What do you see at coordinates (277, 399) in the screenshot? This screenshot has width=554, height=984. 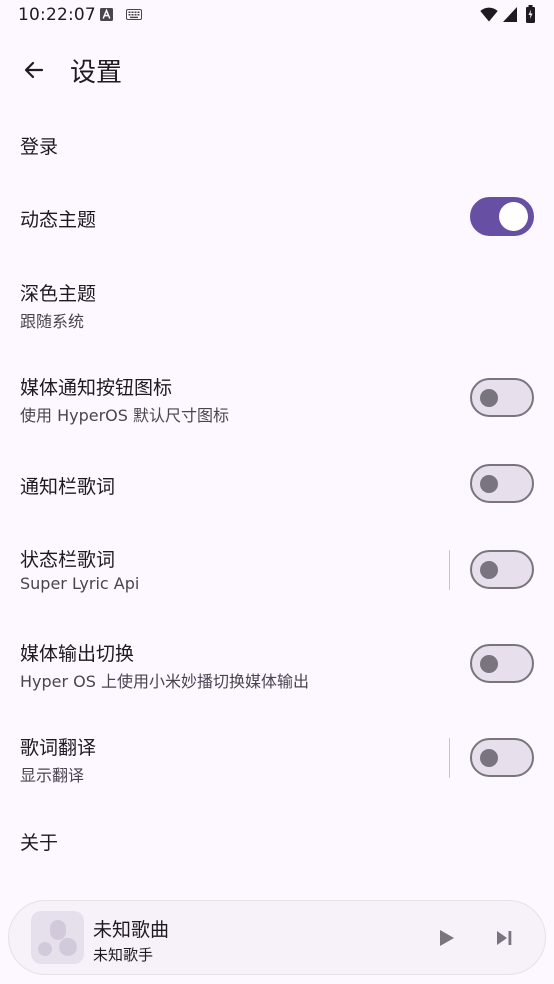 I see `setting-media-notif-icon: 媒体通知按钮图标 使用 HyperOS 默认尺寸图标` at bounding box center [277, 399].